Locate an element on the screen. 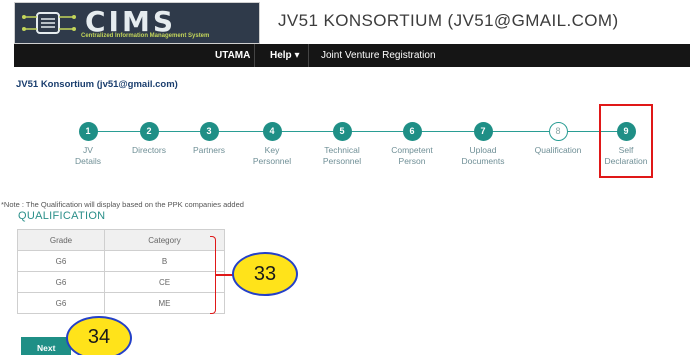 The height and width of the screenshot is (355, 690). table-row: G6 CE is located at coordinates (121, 282).